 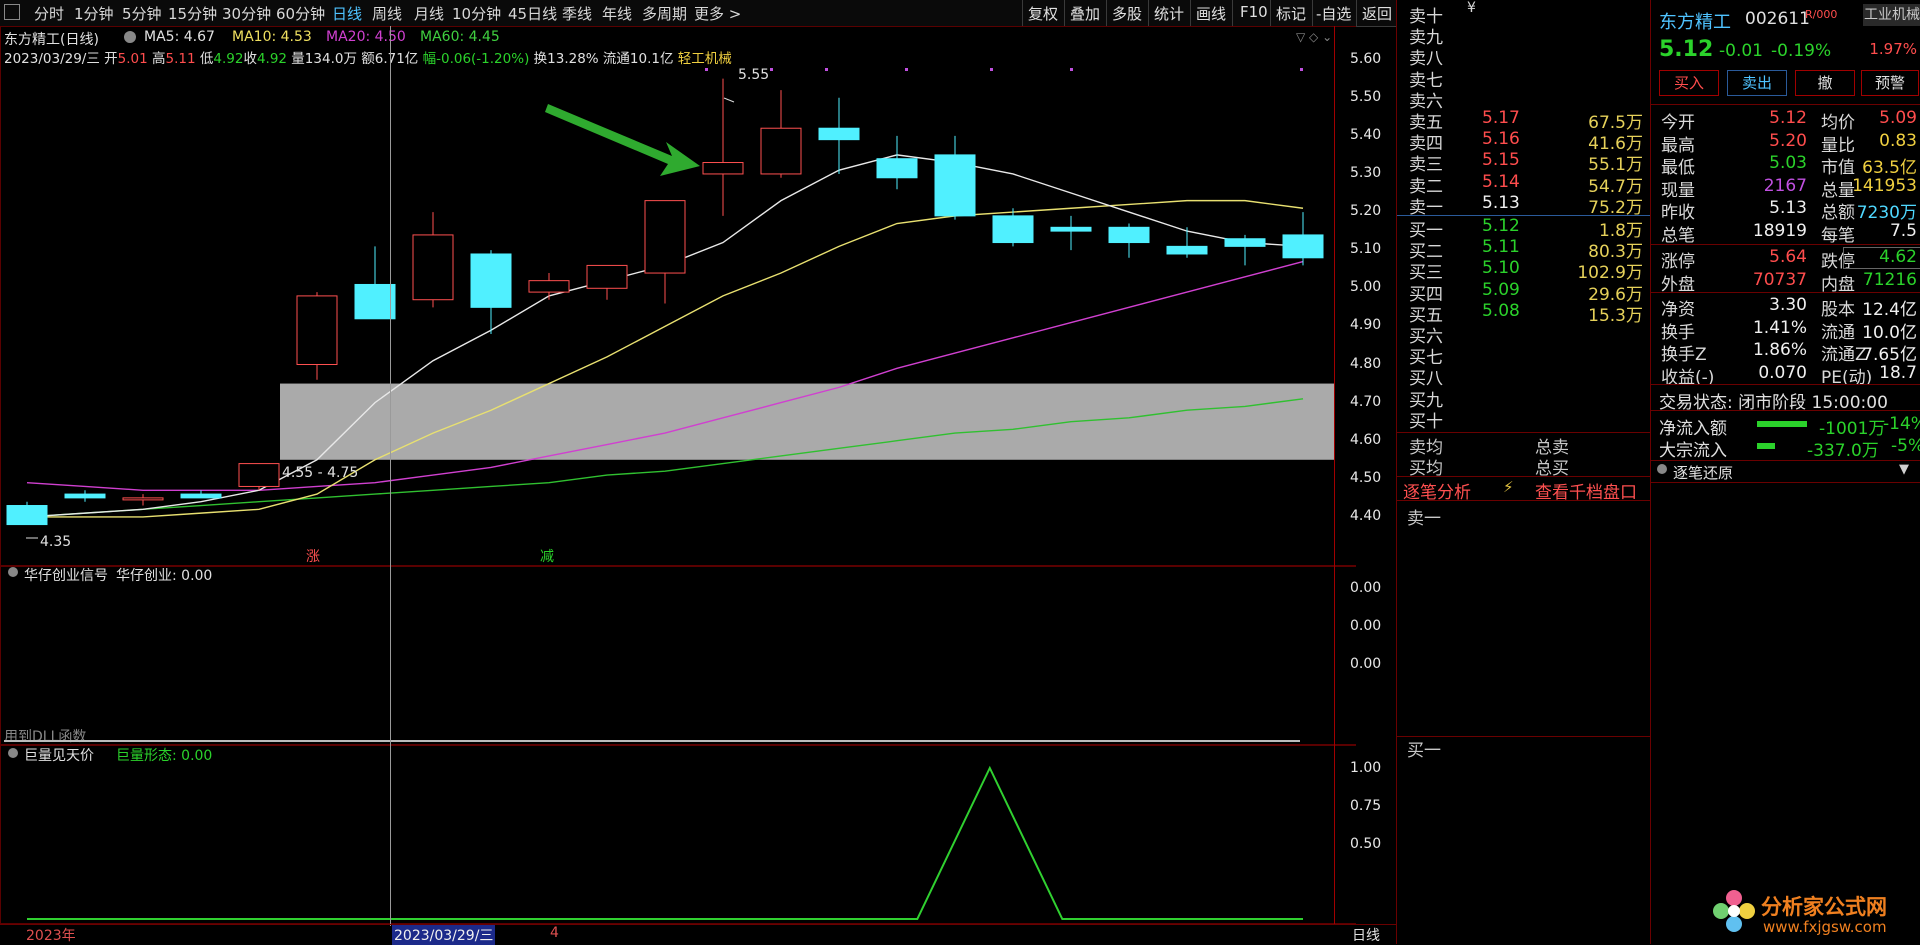 What do you see at coordinates (678, 656) in the screenshot?
I see `indicator1-panel` at bounding box center [678, 656].